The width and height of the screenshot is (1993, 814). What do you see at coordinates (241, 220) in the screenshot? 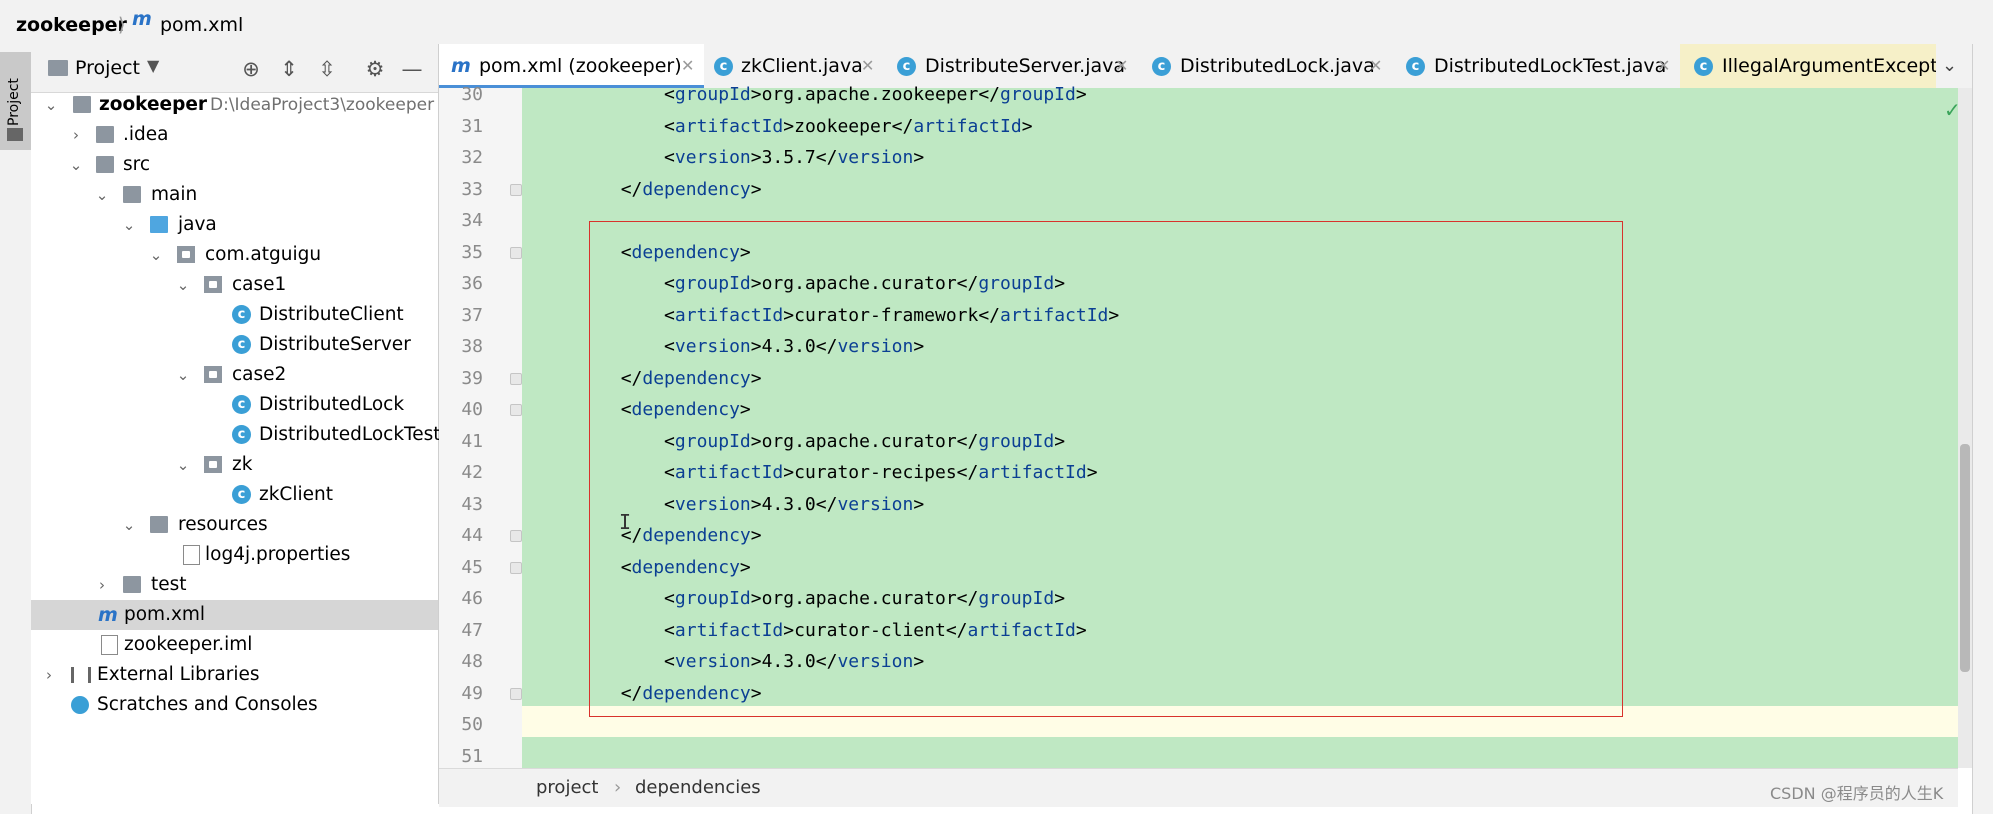
I see `code-line: 34` at bounding box center [241, 220].